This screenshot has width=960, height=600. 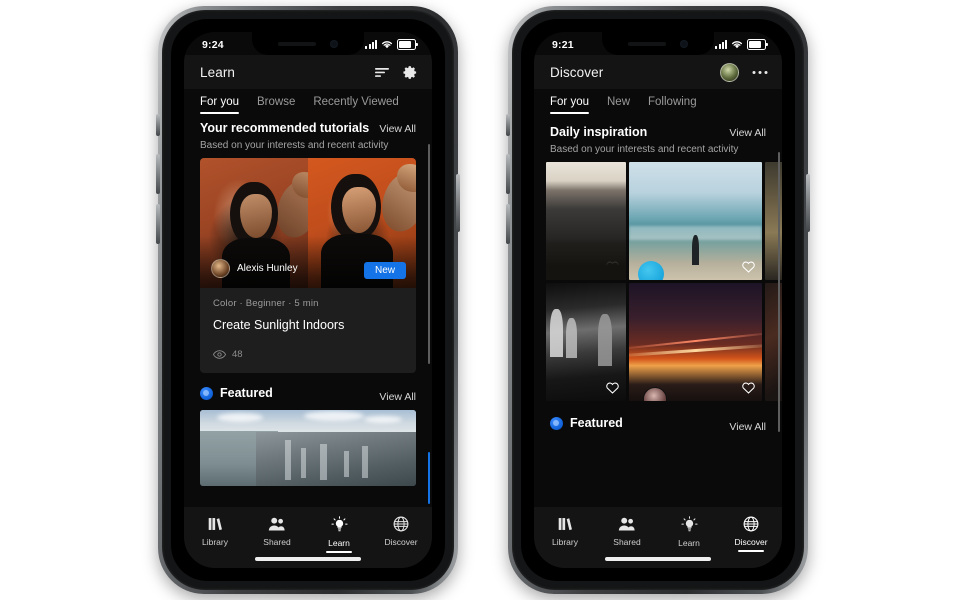 What do you see at coordinates (308, 124) in the screenshot?
I see `recommended-section-header: Your recommended tutorials View All` at bounding box center [308, 124].